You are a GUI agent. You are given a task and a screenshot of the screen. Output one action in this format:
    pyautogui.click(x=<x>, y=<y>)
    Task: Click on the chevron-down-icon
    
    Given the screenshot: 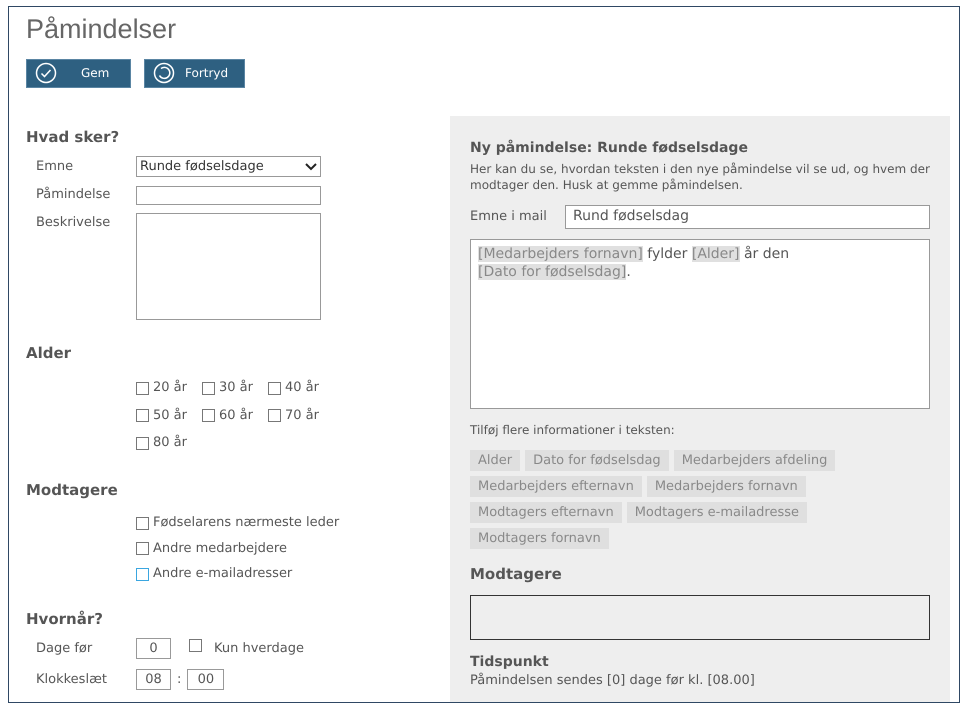 What is the action you would take?
    pyautogui.click(x=311, y=166)
    